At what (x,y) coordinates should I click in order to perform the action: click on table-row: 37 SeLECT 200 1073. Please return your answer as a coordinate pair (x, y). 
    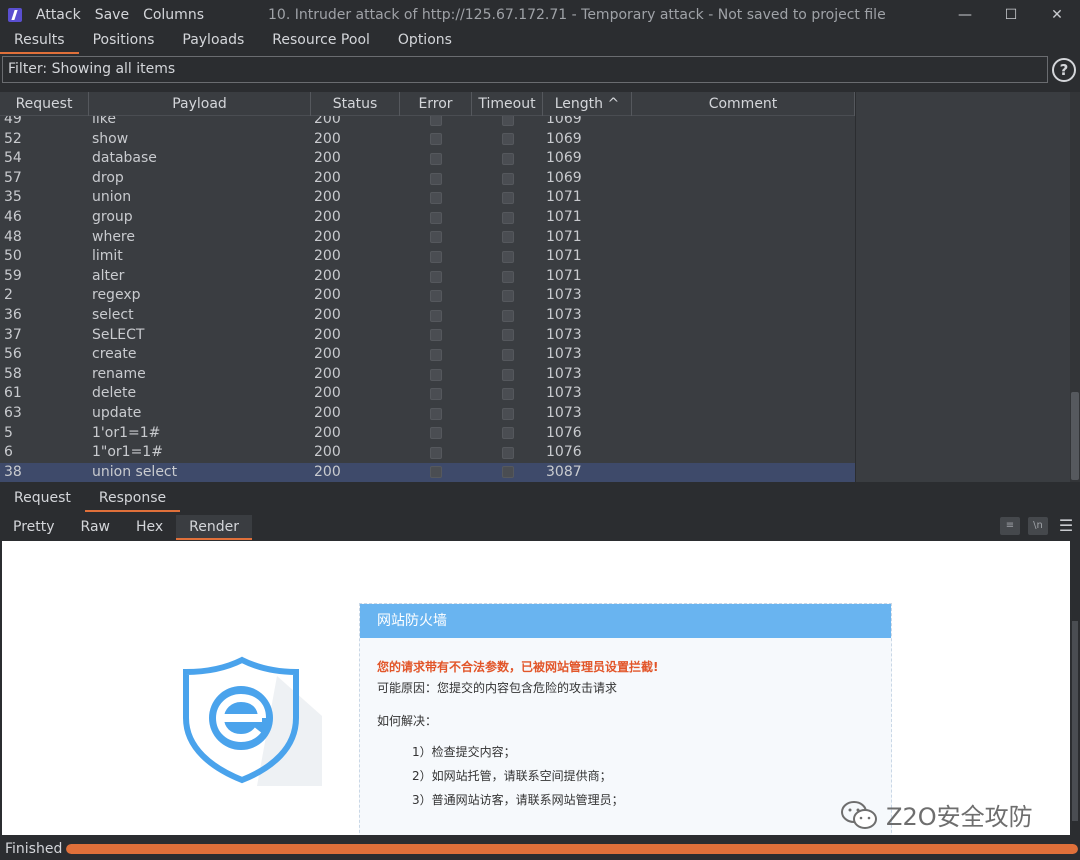
    Looking at the image, I should click on (427, 336).